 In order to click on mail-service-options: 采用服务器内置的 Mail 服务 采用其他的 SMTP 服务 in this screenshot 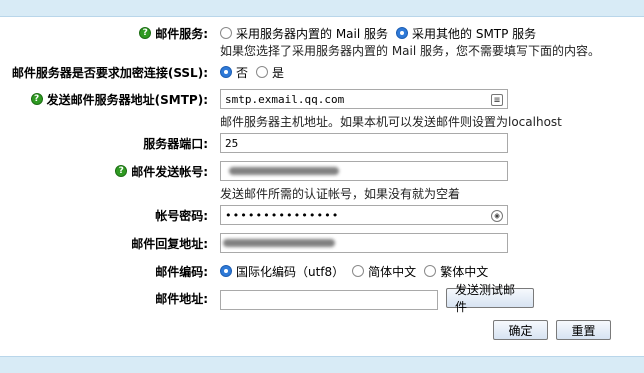, I will do `click(380, 33)`.